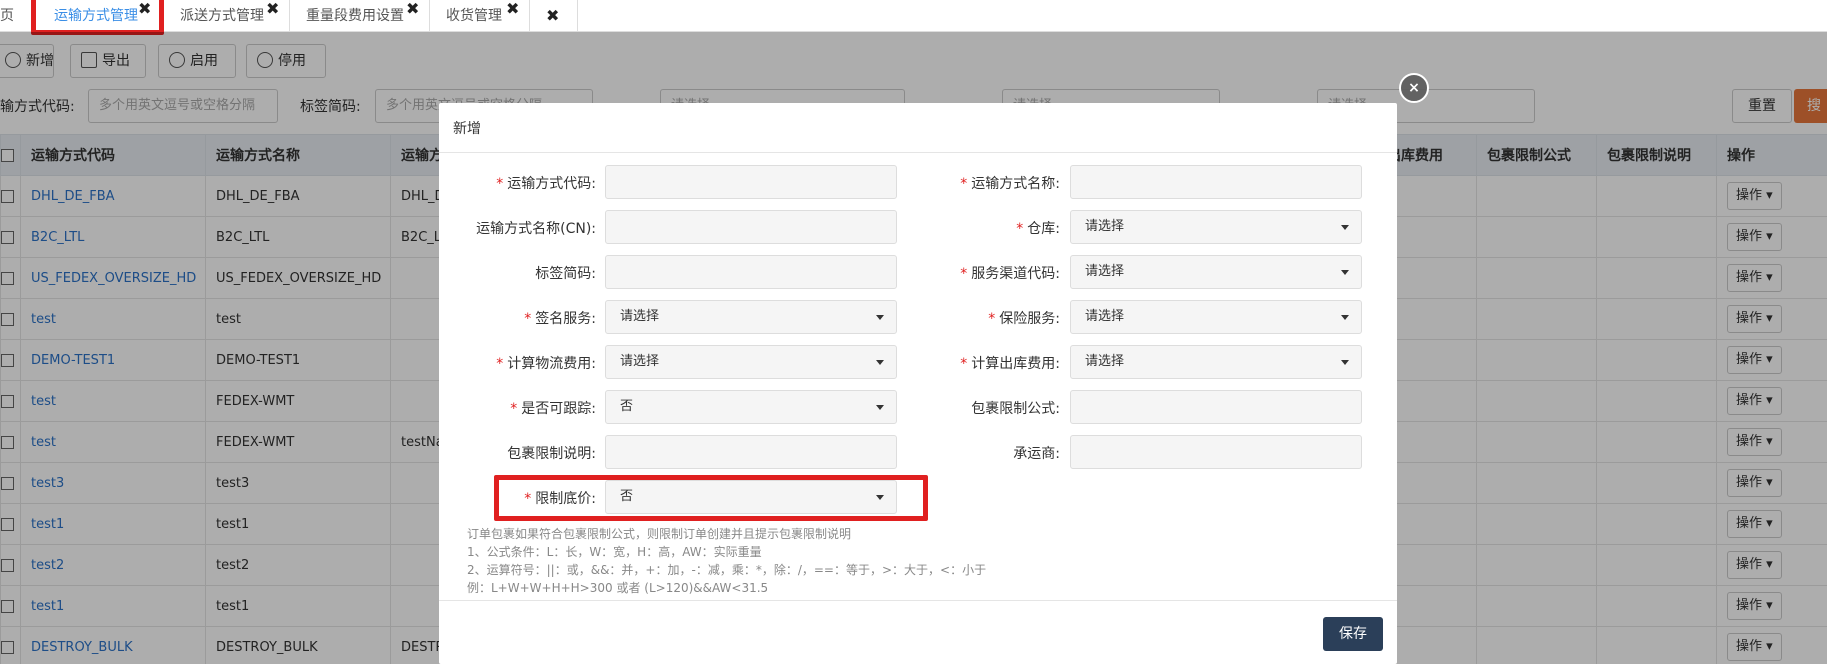 The height and width of the screenshot is (664, 1827). I want to click on label-warehouse: * 仓库:, so click(1038, 229).